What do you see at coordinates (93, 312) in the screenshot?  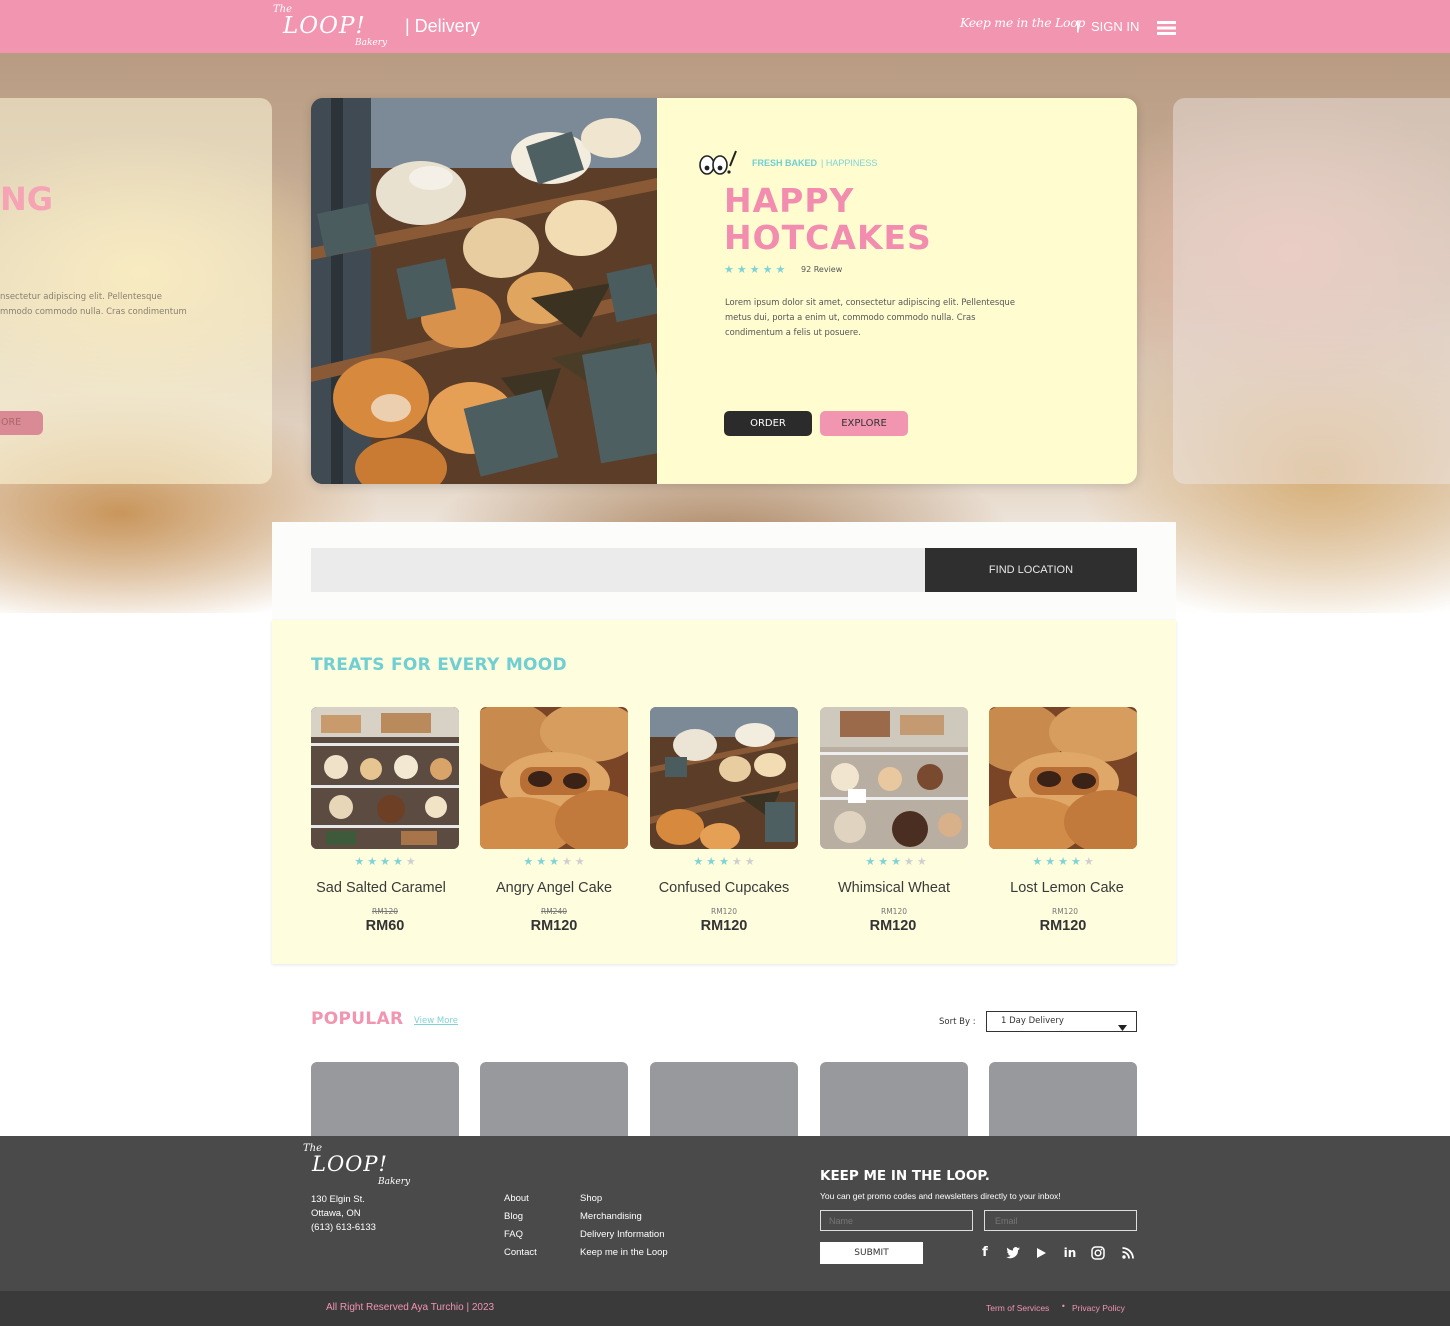 I see `previous-card-text-2: mmodo commodo nulla. Cras condimentum` at bounding box center [93, 312].